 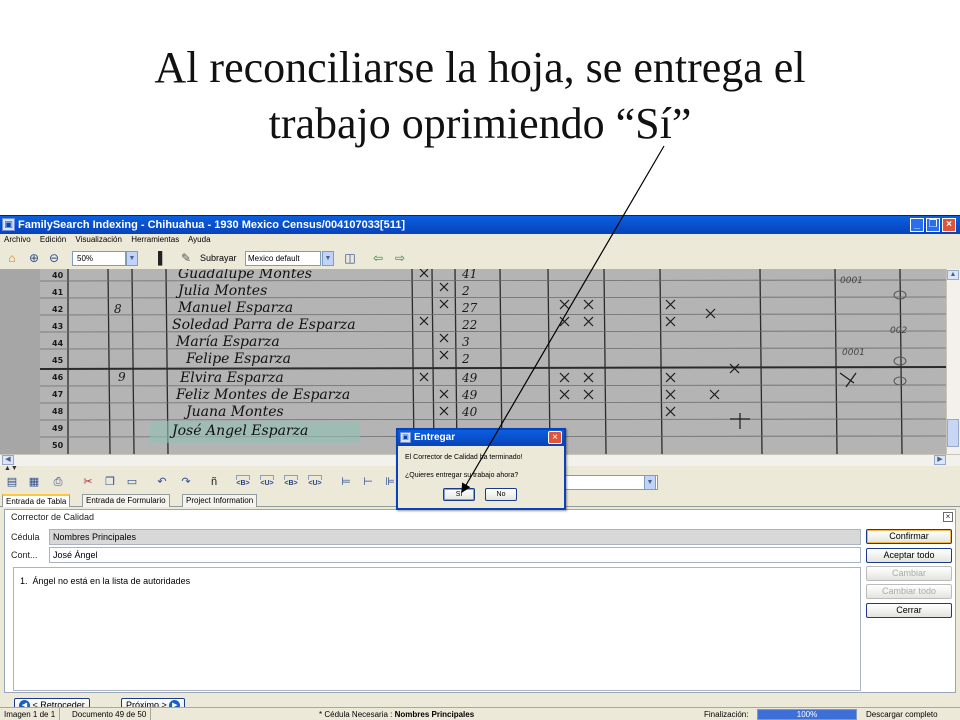 What do you see at coordinates (186, 258) in the screenshot?
I see `highlight-pen-icon: ✎` at bounding box center [186, 258].